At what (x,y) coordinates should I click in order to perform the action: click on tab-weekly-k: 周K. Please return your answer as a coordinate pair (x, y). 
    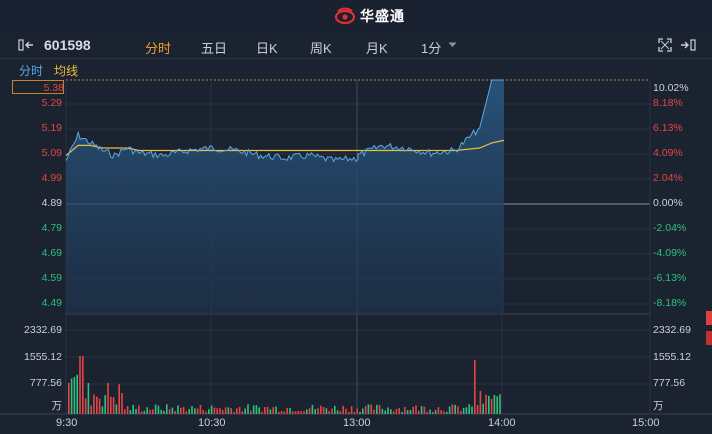
    Looking at the image, I should click on (321, 47).